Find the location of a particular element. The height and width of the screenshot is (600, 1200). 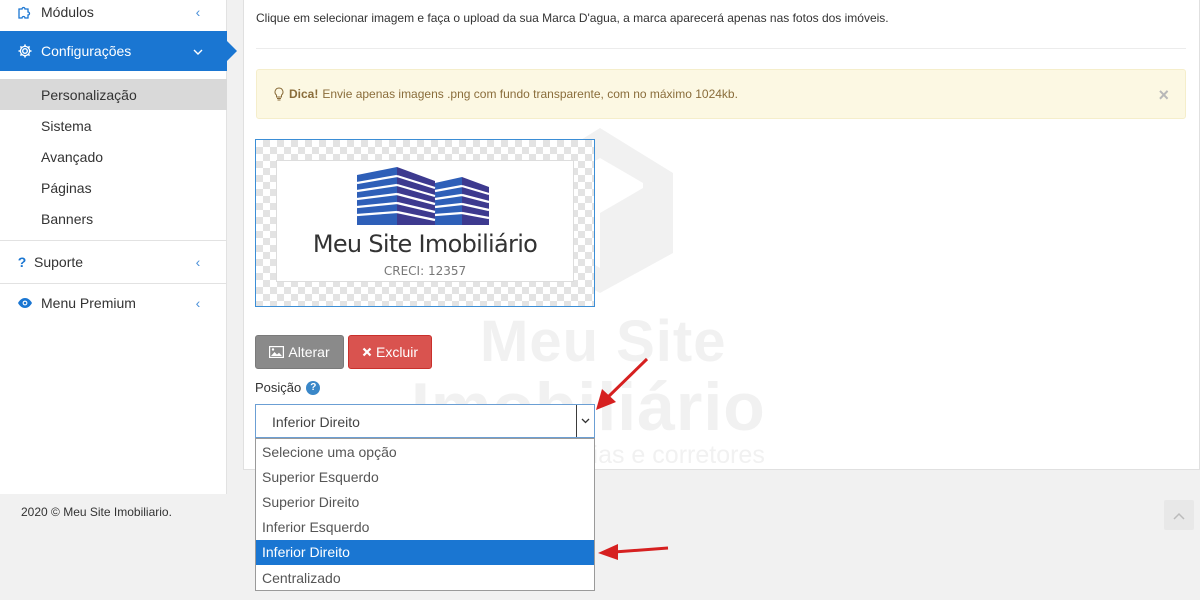

sidebar-subitem-avancado: Avançado is located at coordinates (113, 156).